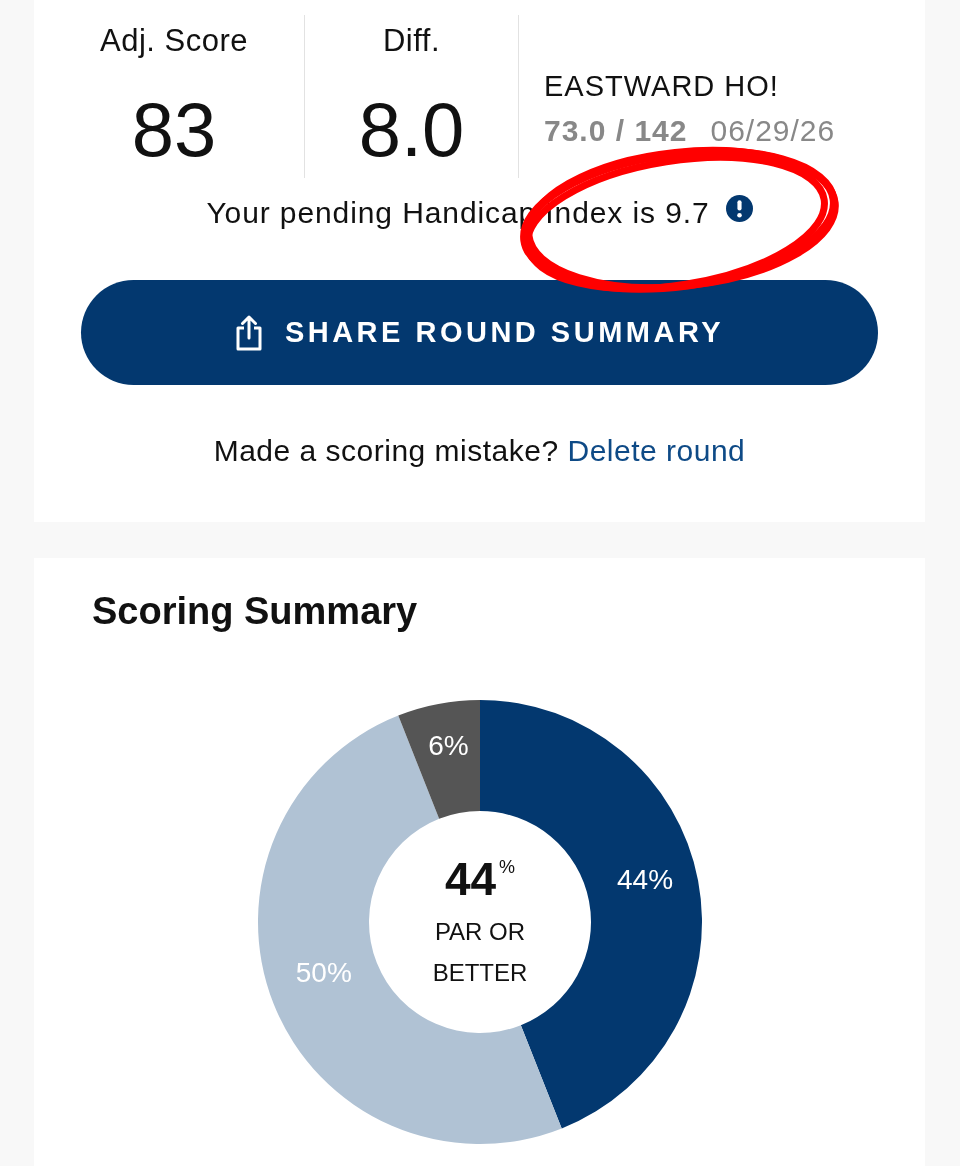  I want to click on share-icon, so click(248, 332).